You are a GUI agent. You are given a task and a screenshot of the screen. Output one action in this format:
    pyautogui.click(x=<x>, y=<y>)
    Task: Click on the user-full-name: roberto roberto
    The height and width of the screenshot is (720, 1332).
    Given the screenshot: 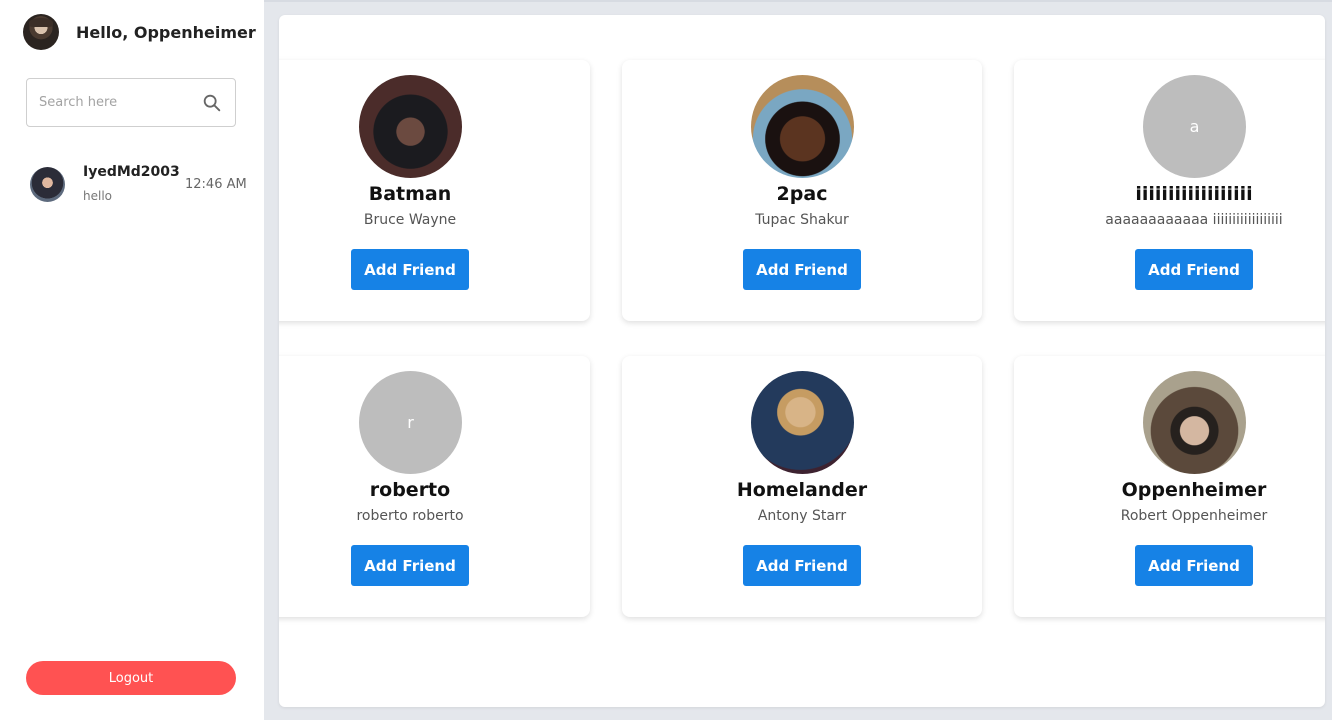 What is the action you would take?
    pyautogui.click(x=410, y=516)
    